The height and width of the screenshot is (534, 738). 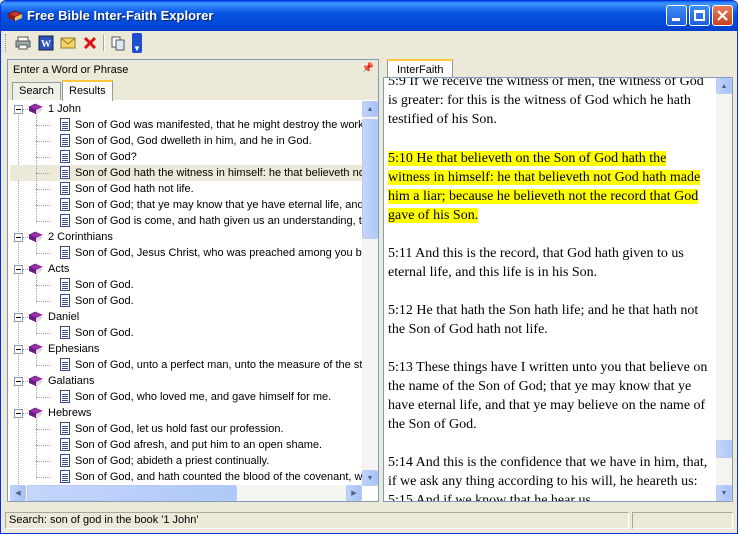 I want to click on window-title: Free Bible Inter-Faith Explorer, so click(x=120, y=15).